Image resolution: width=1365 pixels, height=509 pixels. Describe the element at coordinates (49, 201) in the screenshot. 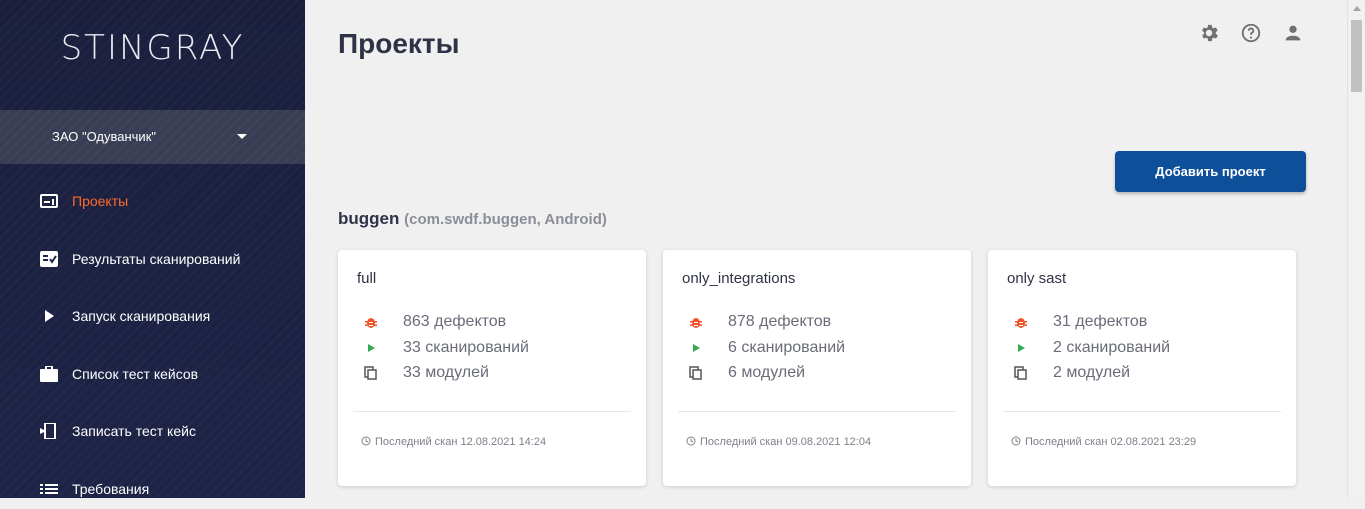

I see `projects-icon` at that location.